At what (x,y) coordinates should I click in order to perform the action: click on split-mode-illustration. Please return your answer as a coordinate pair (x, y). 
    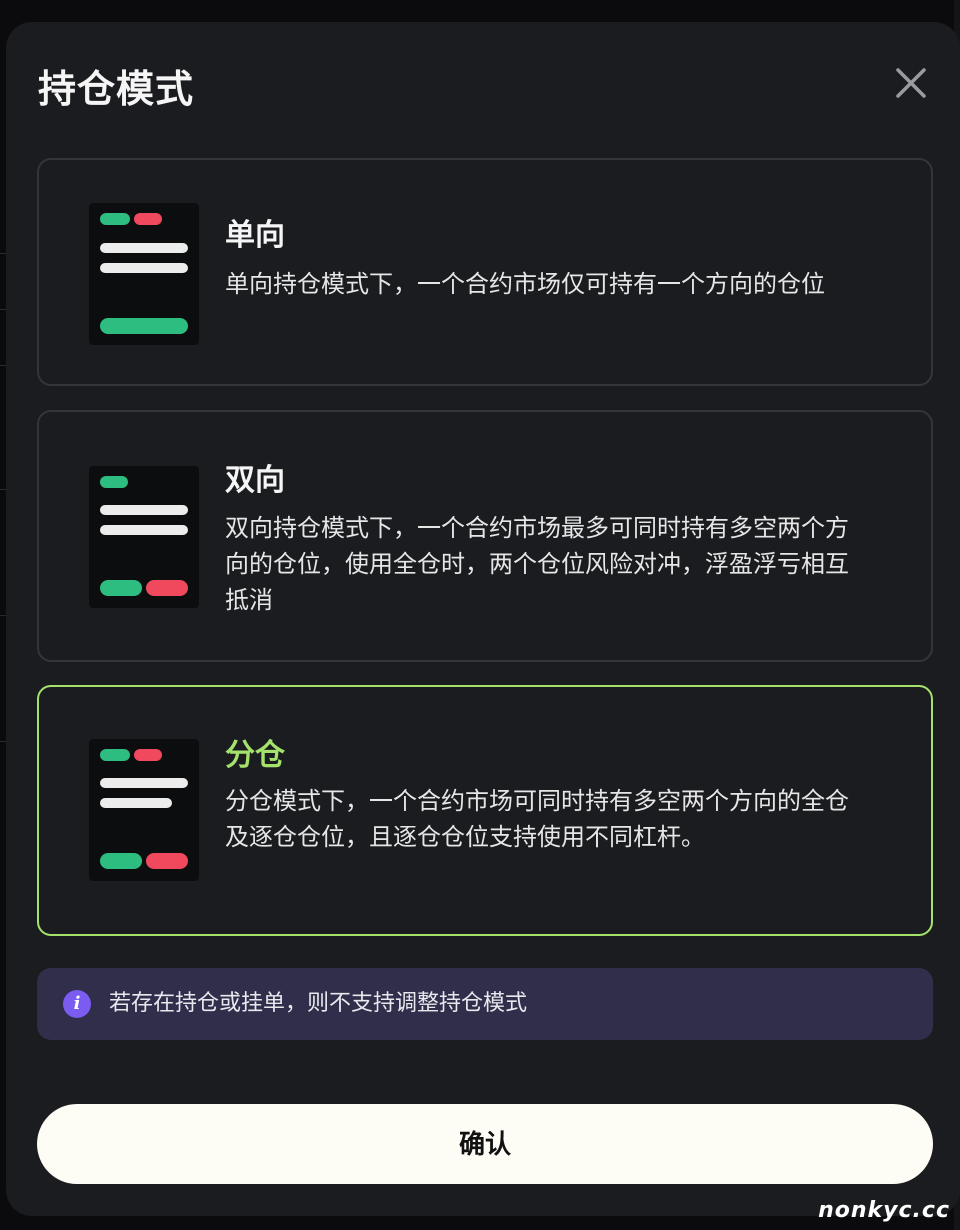
    Looking at the image, I should click on (144, 810).